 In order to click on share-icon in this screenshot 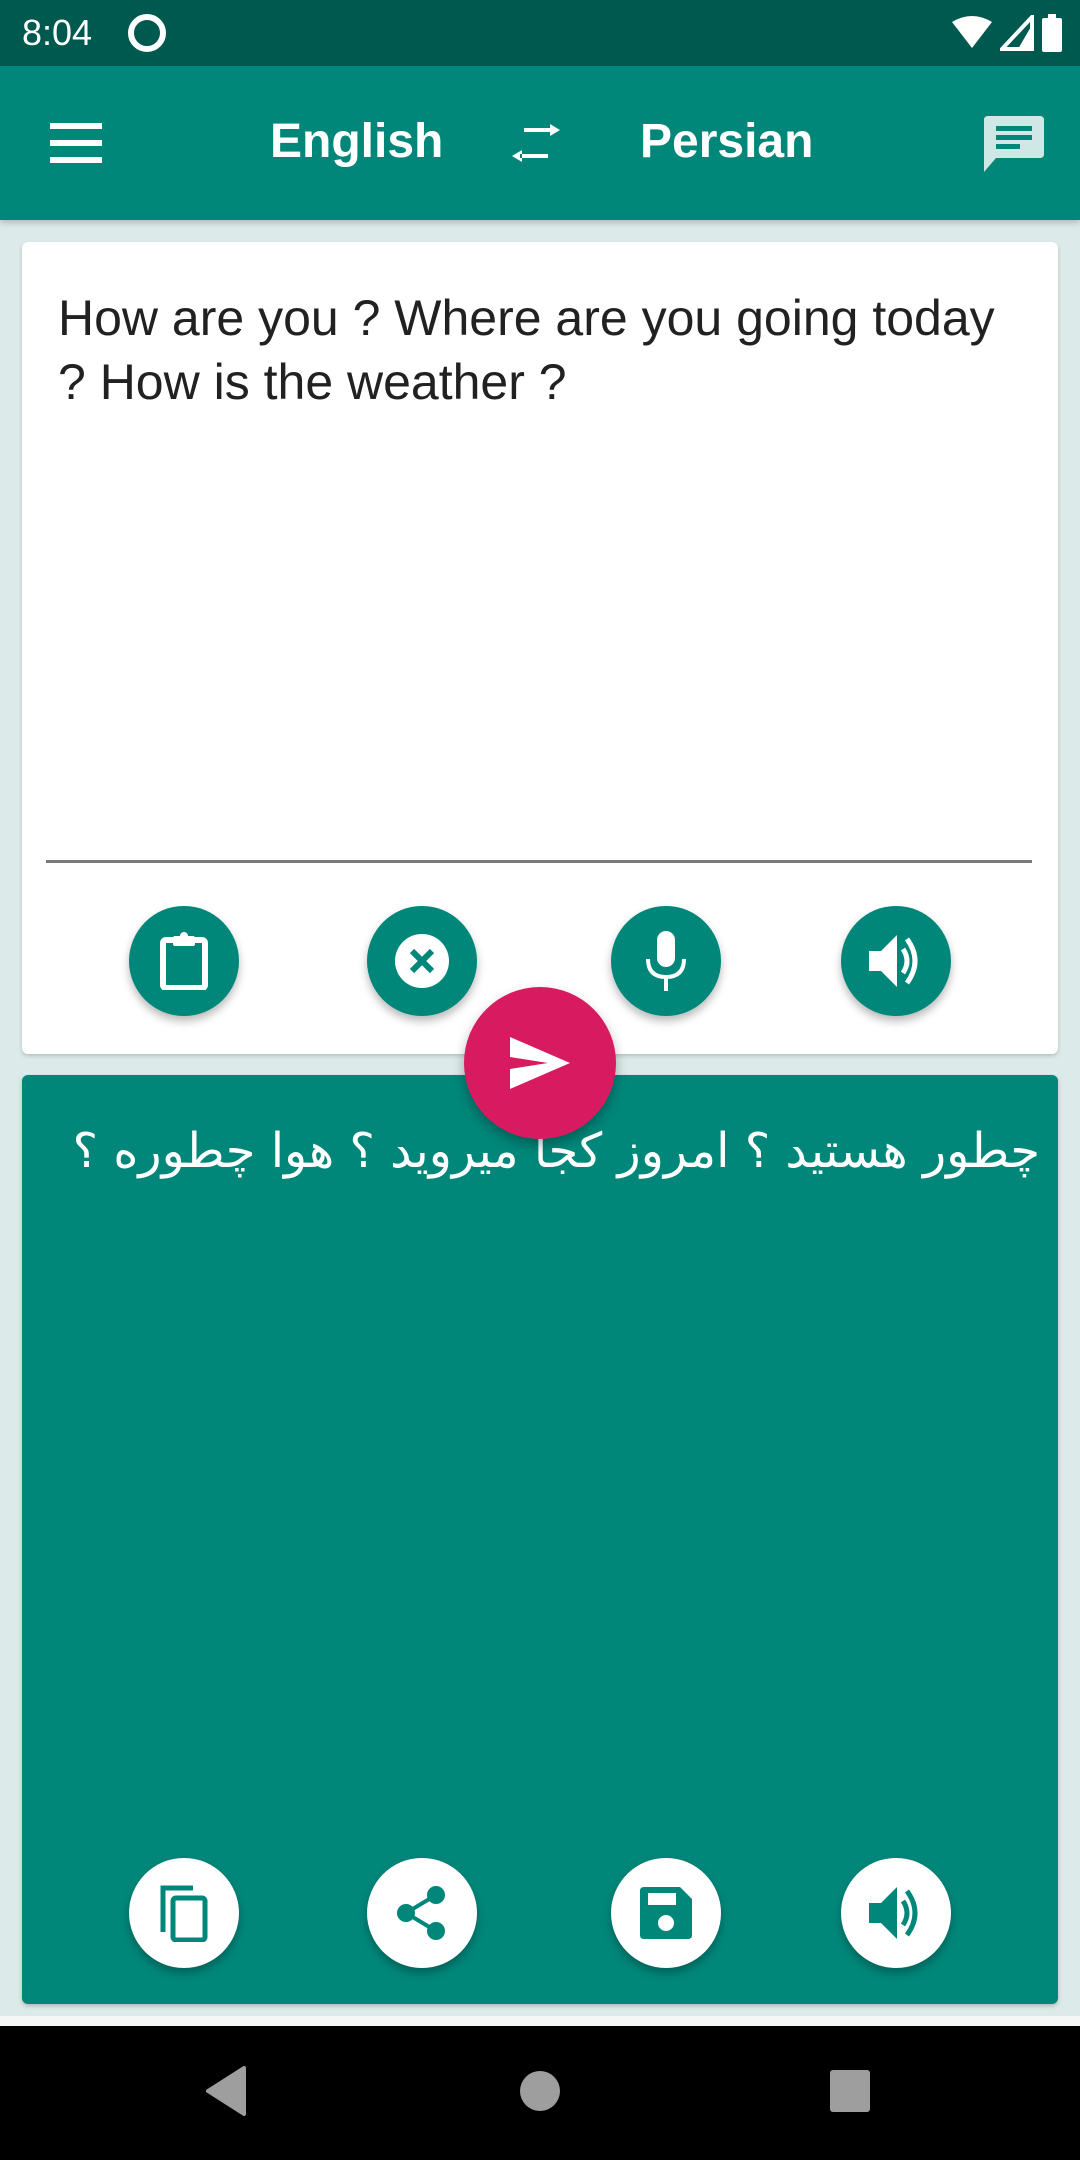, I will do `click(421, 1913)`.